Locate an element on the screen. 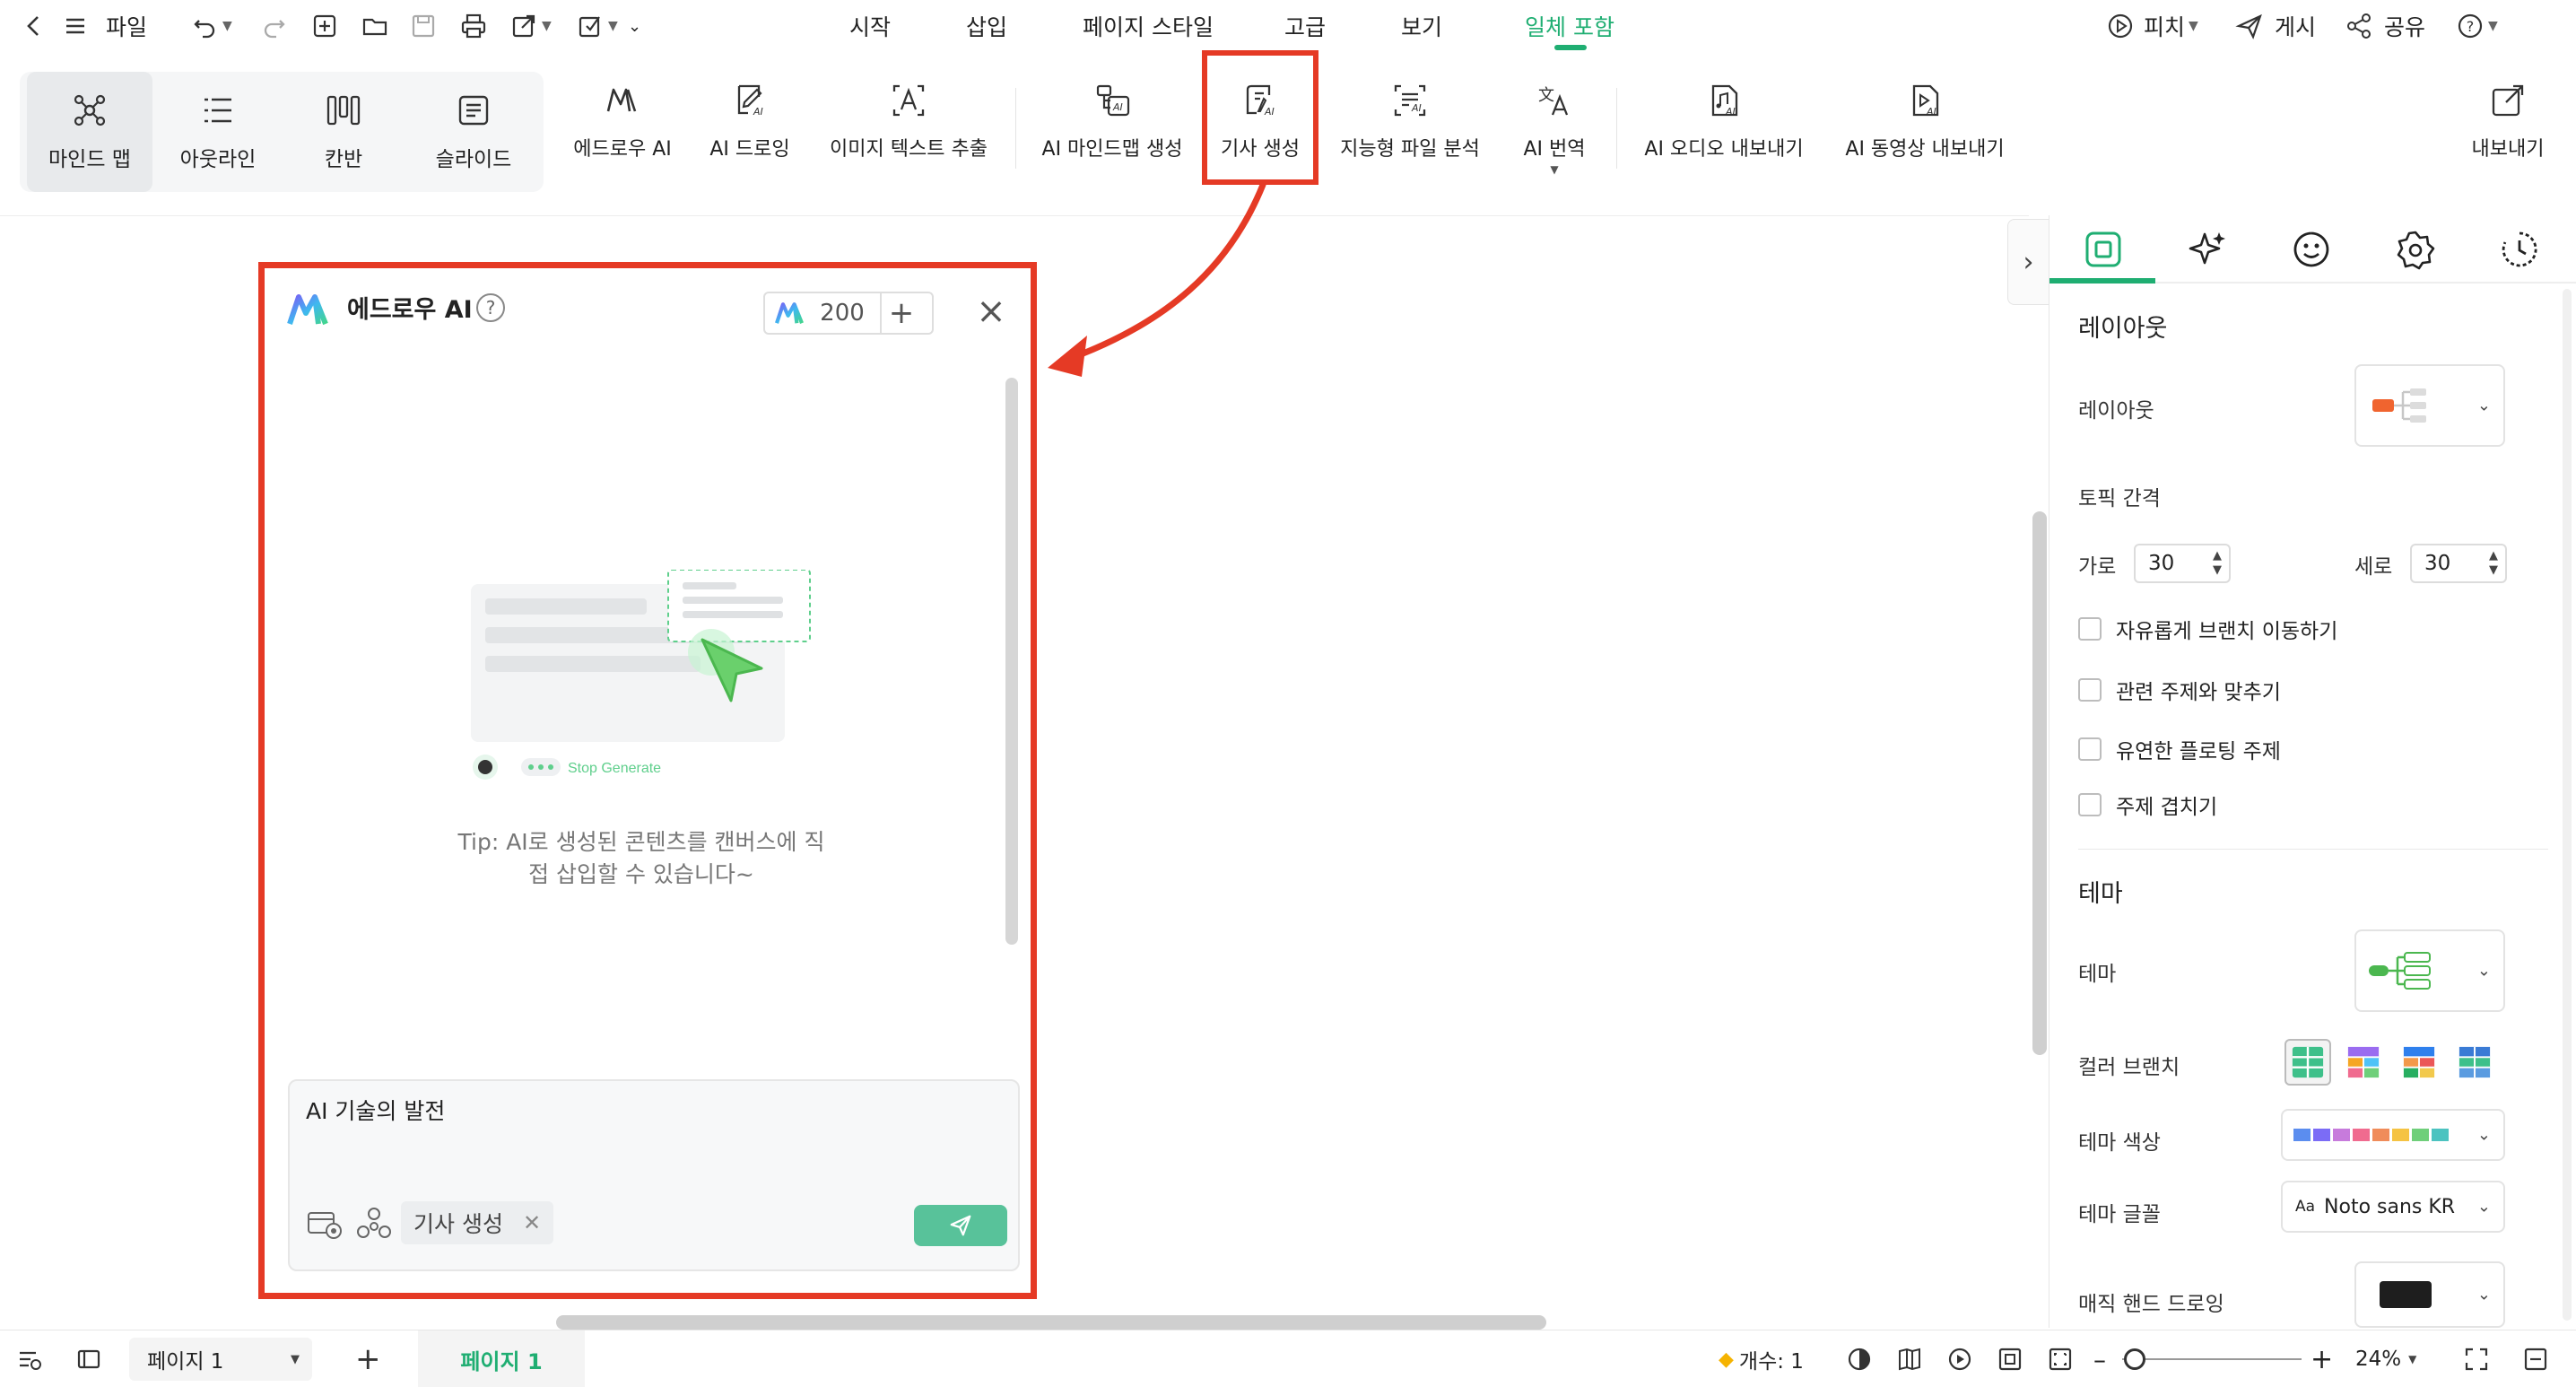 Image resolution: width=2576 pixels, height=1387 pixels. save-icon is located at coordinates (423, 26).